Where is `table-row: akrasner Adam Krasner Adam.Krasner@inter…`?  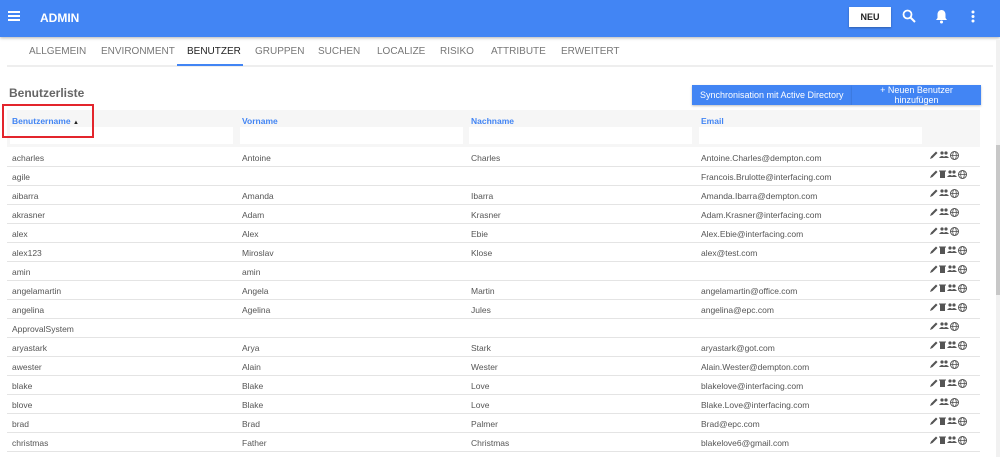 table-row: akrasner Adam Krasner Adam.Krasner@inter… is located at coordinates (493, 214).